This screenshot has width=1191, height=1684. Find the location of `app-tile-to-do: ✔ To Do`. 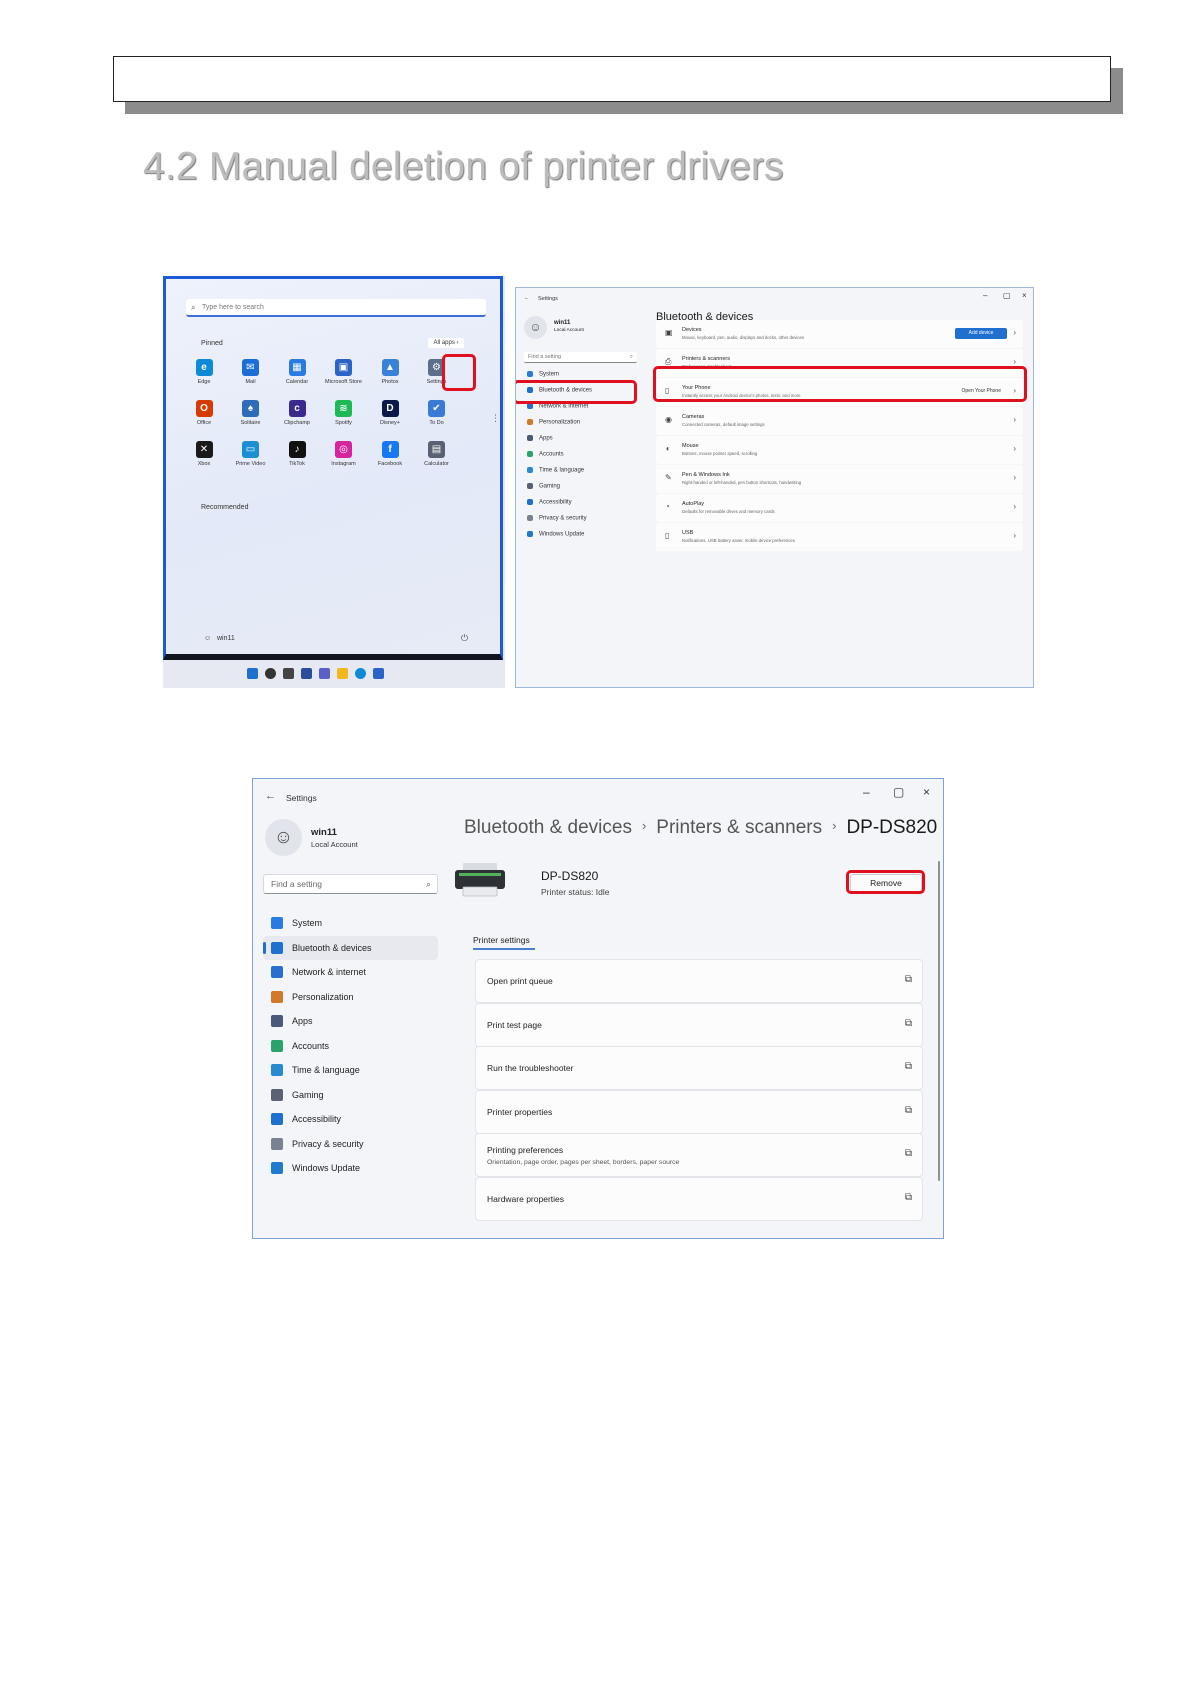

app-tile-to-do: ✔ To Do is located at coordinates (437, 413).